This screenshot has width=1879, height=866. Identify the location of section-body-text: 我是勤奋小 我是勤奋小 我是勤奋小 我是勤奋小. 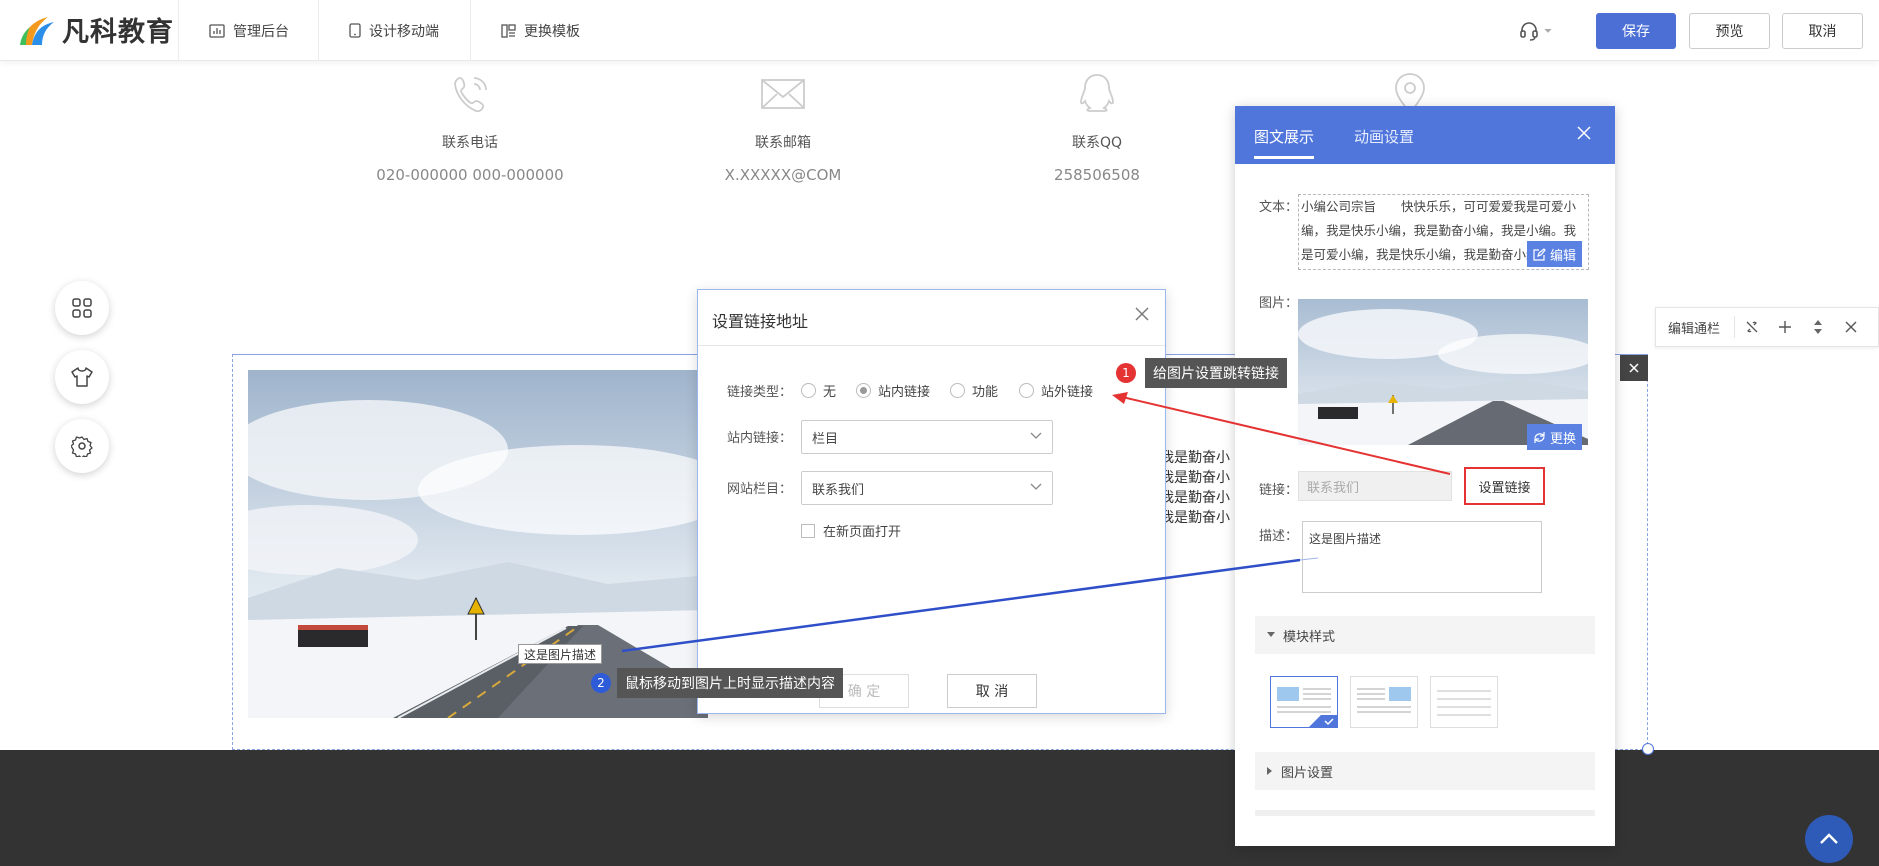
(1196, 488).